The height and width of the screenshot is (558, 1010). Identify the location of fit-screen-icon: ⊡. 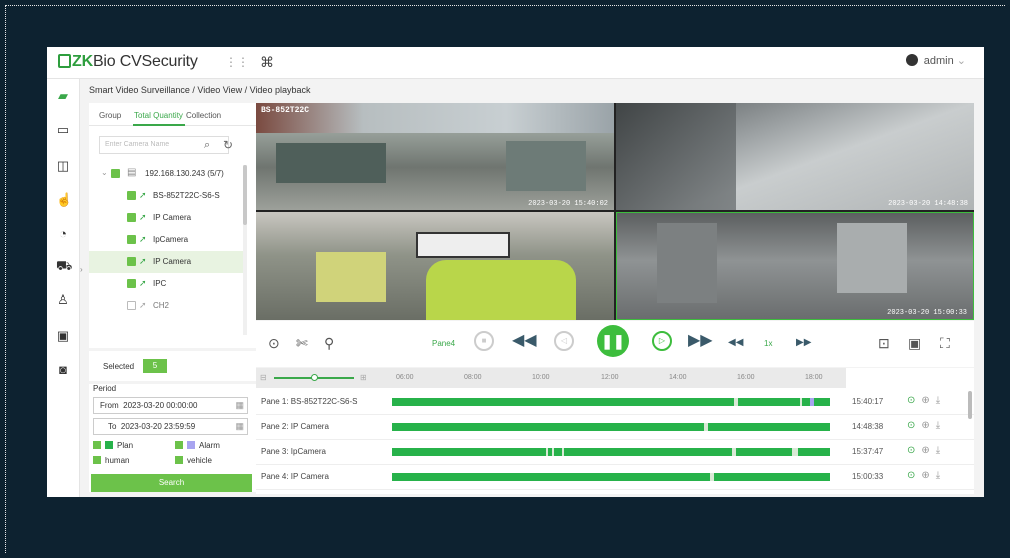
(884, 343).